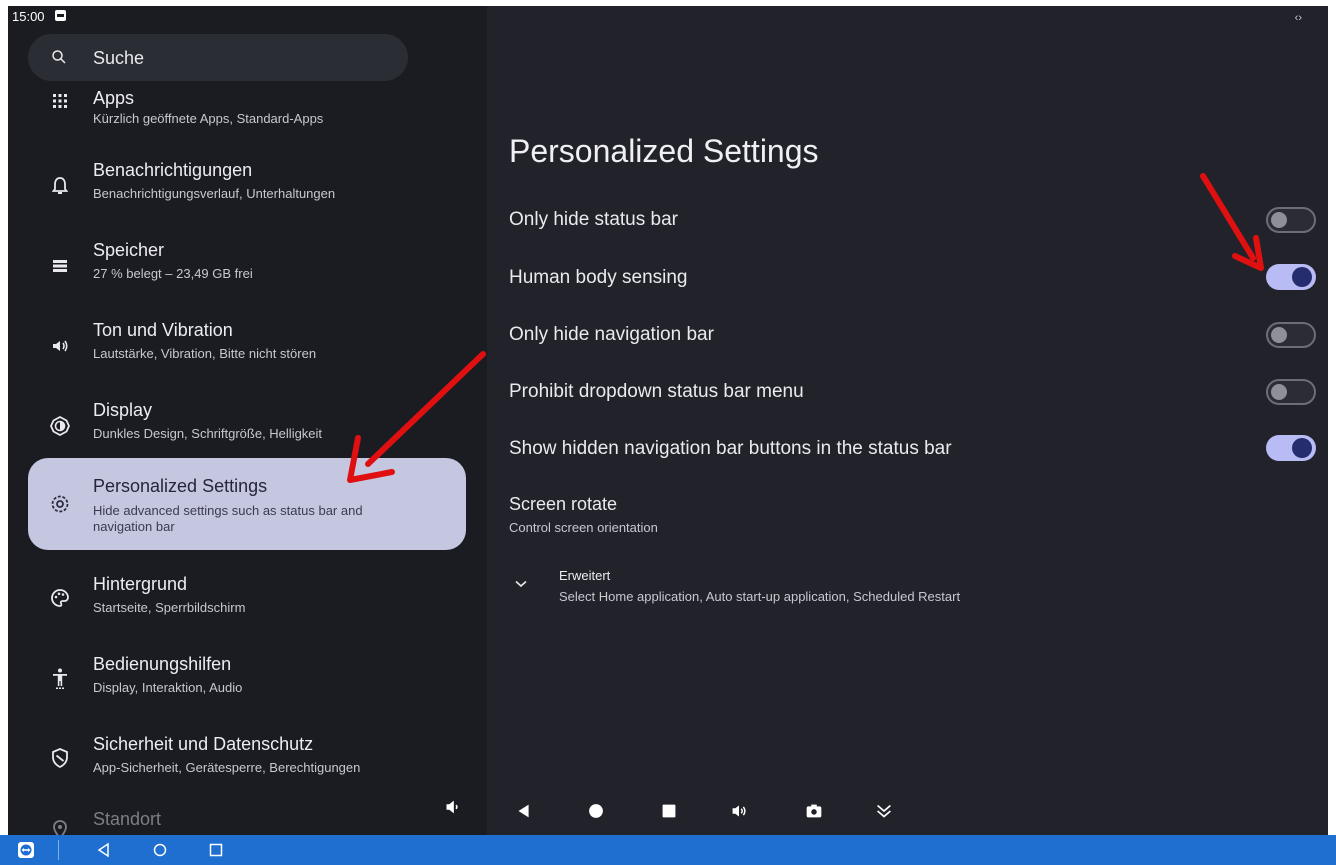  Describe the element at coordinates (127, 819) in the screenshot. I see `sidebar-item-title: Standort` at that location.